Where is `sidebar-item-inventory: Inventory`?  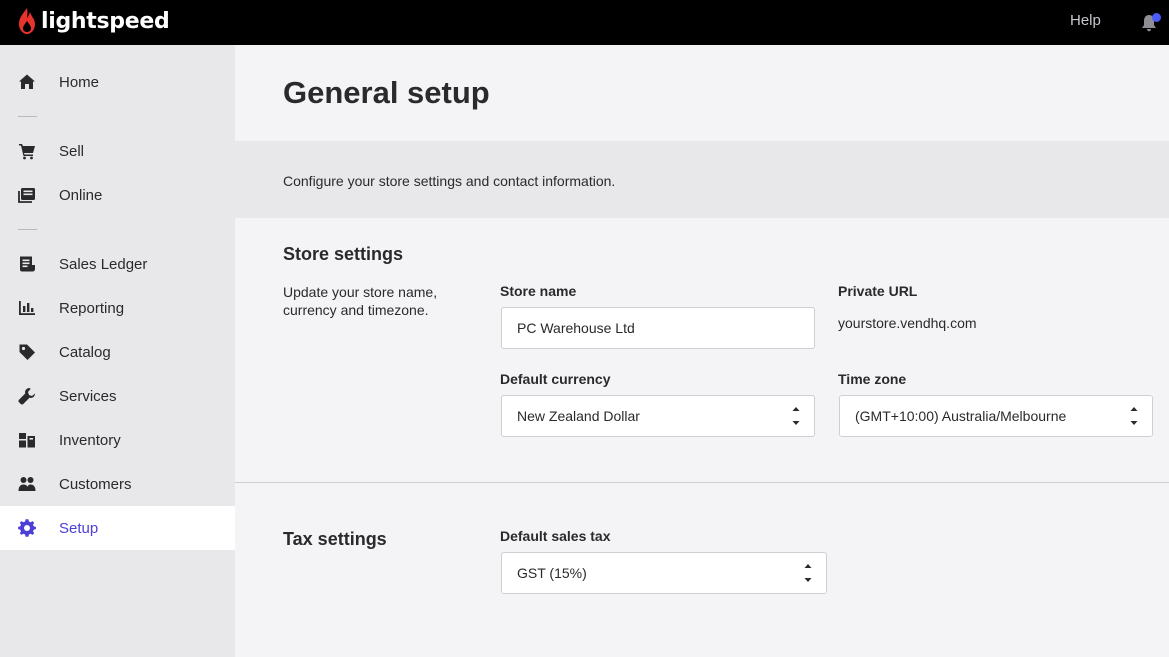 sidebar-item-inventory: Inventory is located at coordinates (117, 440).